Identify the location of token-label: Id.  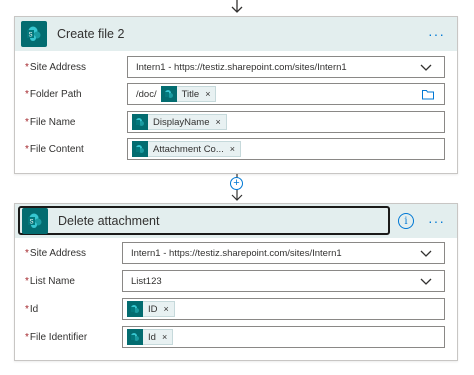
(152, 337).